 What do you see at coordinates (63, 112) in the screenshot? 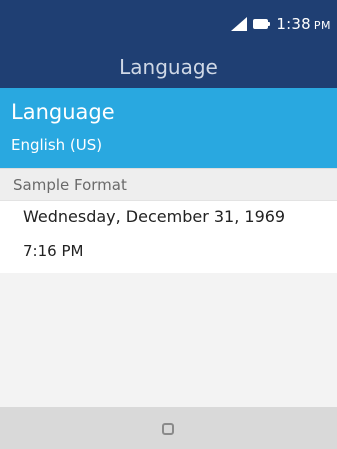
I see `language-setting-label: Language` at bounding box center [63, 112].